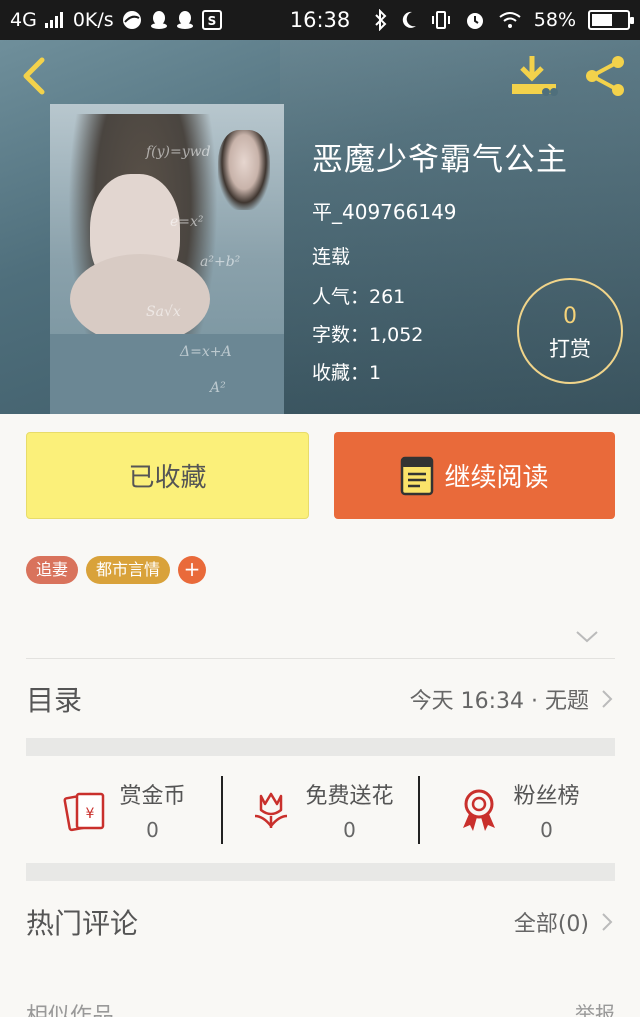 This screenshot has height=1017, width=640. I want to click on tag-list: 追妻 都市言情 +, so click(116, 570).